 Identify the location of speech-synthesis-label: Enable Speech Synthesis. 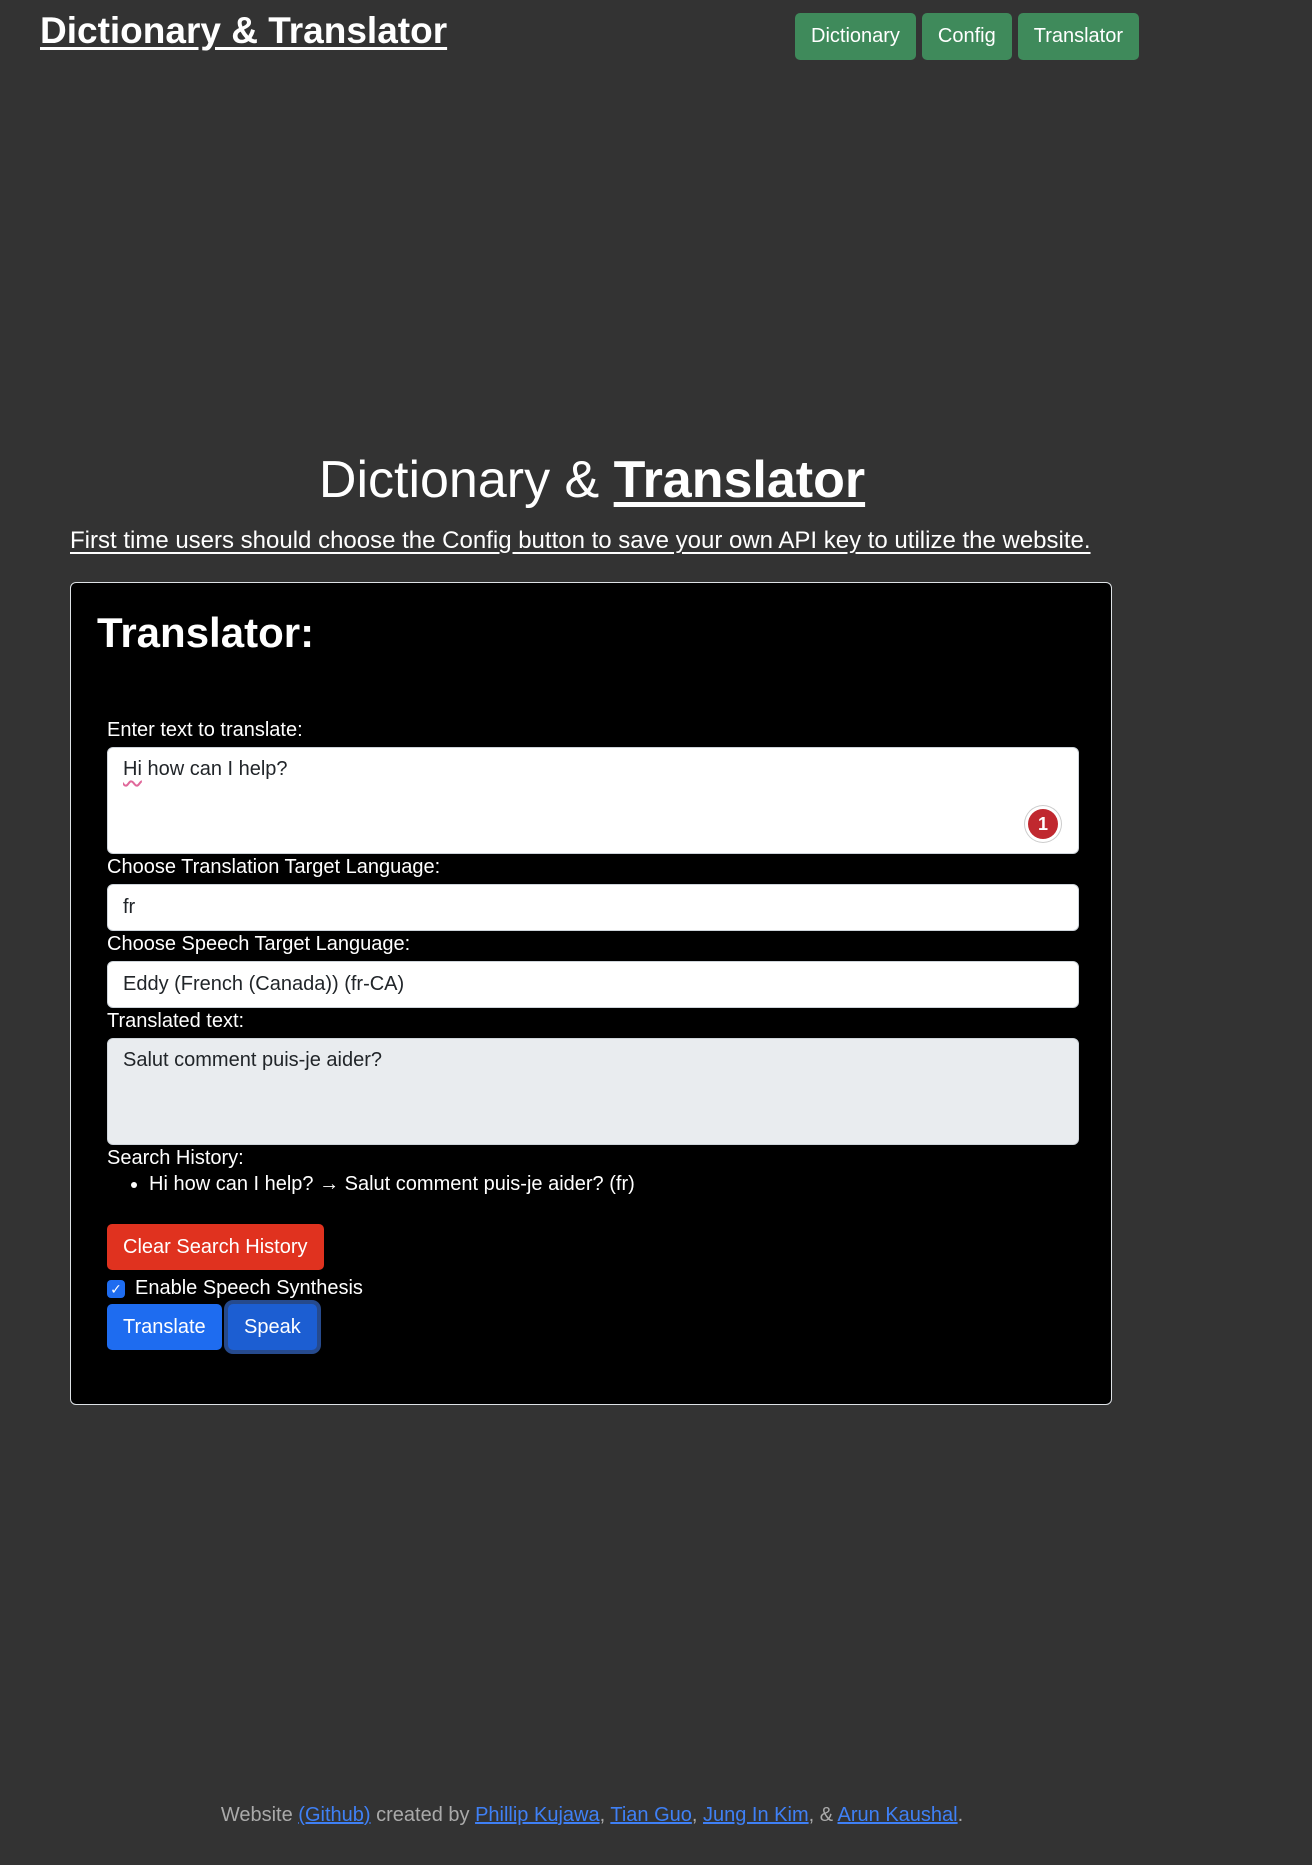
(249, 1288).